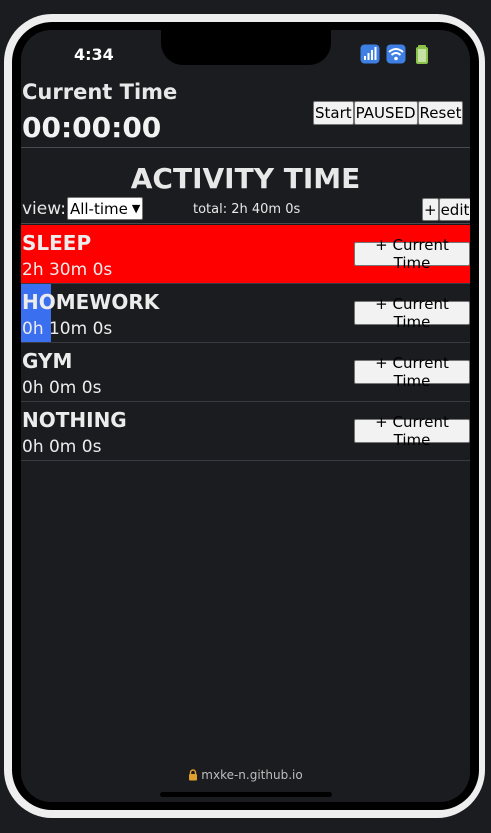 This screenshot has height=833, width=491. Describe the element at coordinates (246, 47) in the screenshot. I see `phone-notch` at that location.